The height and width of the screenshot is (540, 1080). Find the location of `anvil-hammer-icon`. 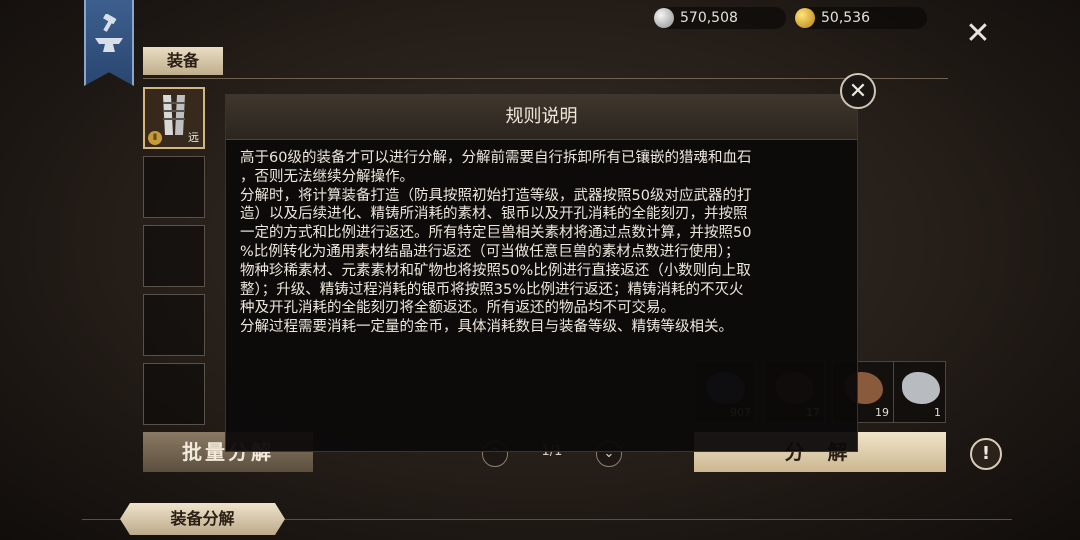

anvil-hammer-icon is located at coordinates (109, 33).